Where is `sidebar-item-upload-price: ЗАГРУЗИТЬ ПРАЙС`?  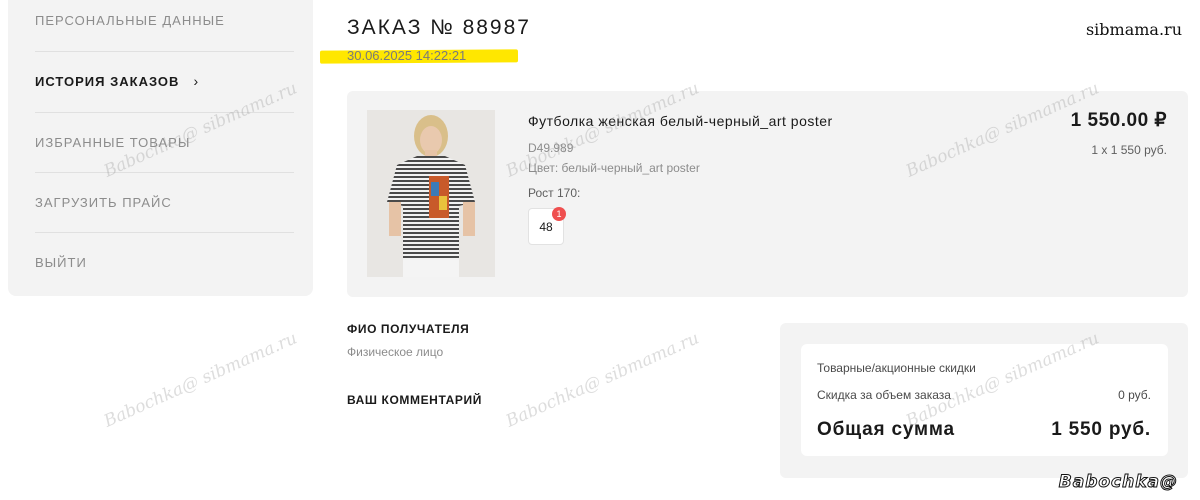
sidebar-item-upload-price: ЗАГРУЗИТЬ ПРАЙС is located at coordinates (160, 202).